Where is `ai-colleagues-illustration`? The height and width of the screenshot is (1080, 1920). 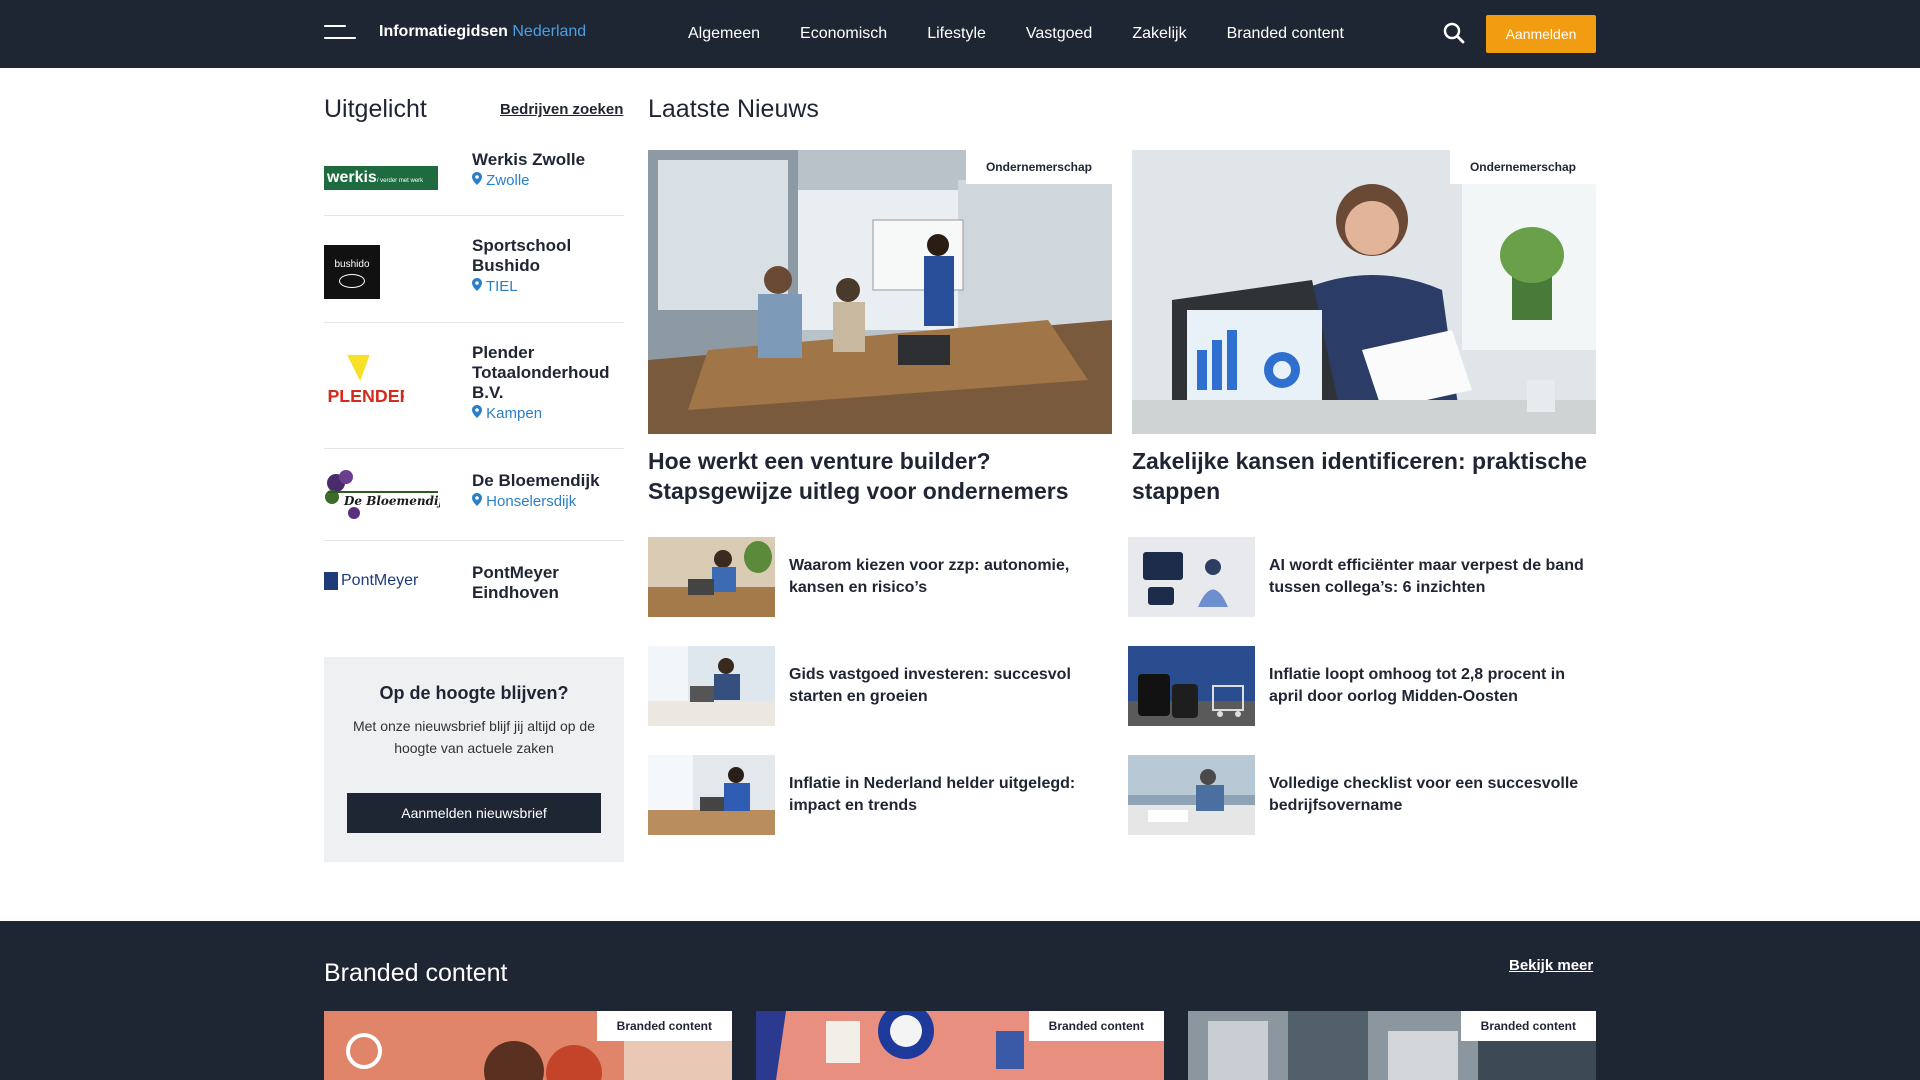 ai-colleagues-illustration is located at coordinates (1191, 577).